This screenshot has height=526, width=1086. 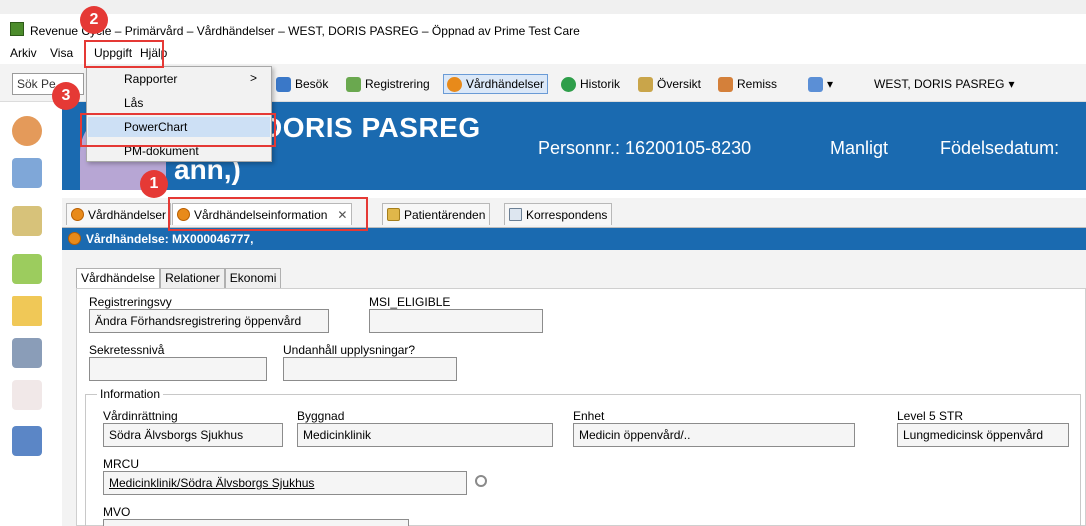 I want to click on history-icon, so click(x=568, y=84).